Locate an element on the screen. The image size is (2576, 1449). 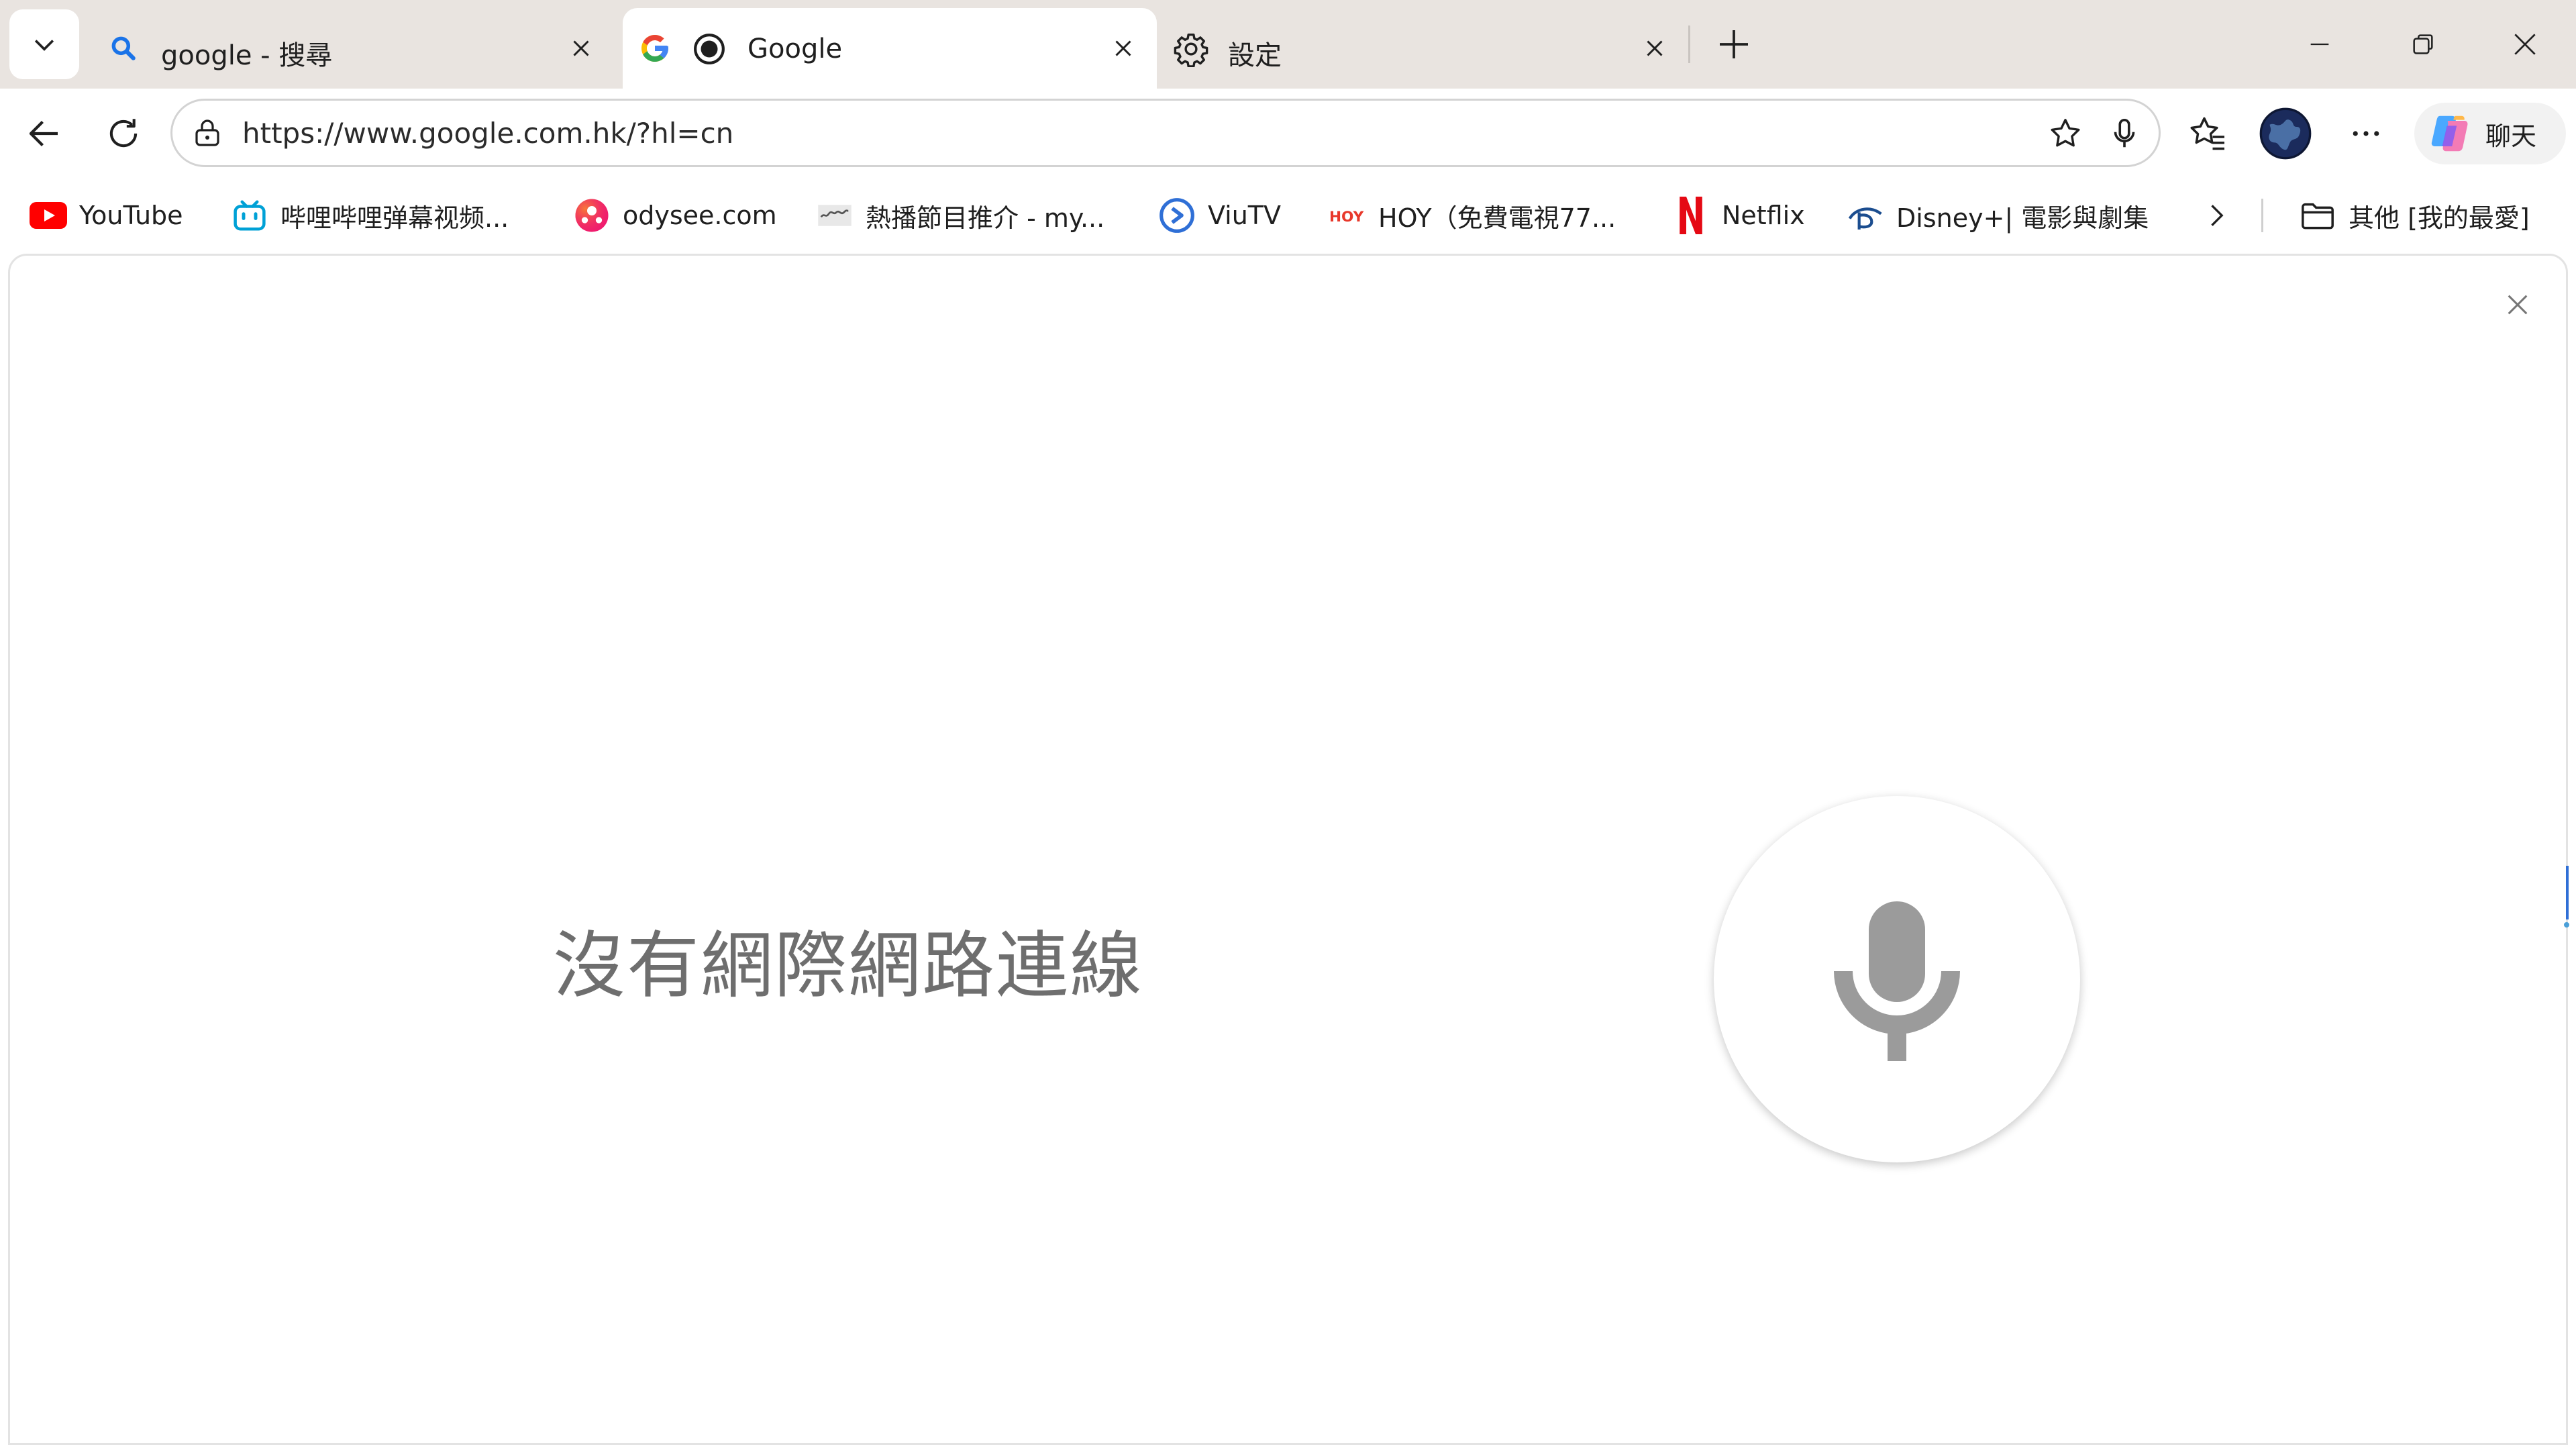
tab-list-dropdown-button is located at coordinates (44, 44).